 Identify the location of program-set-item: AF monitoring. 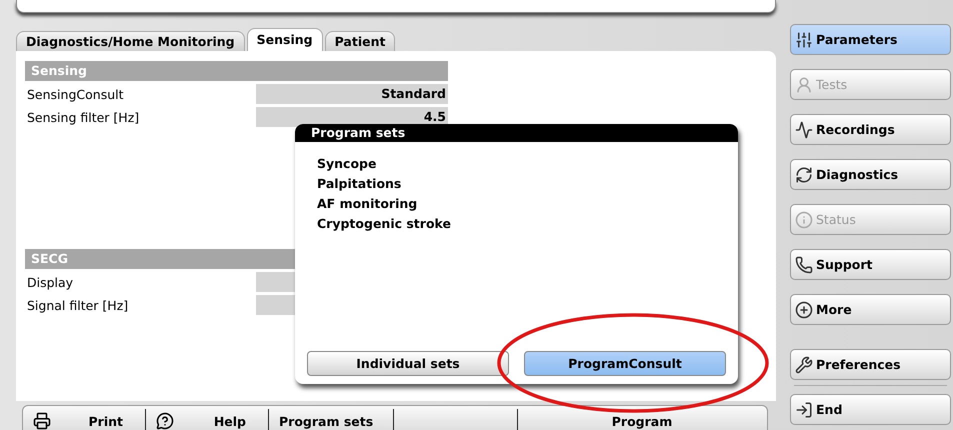
(367, 203).